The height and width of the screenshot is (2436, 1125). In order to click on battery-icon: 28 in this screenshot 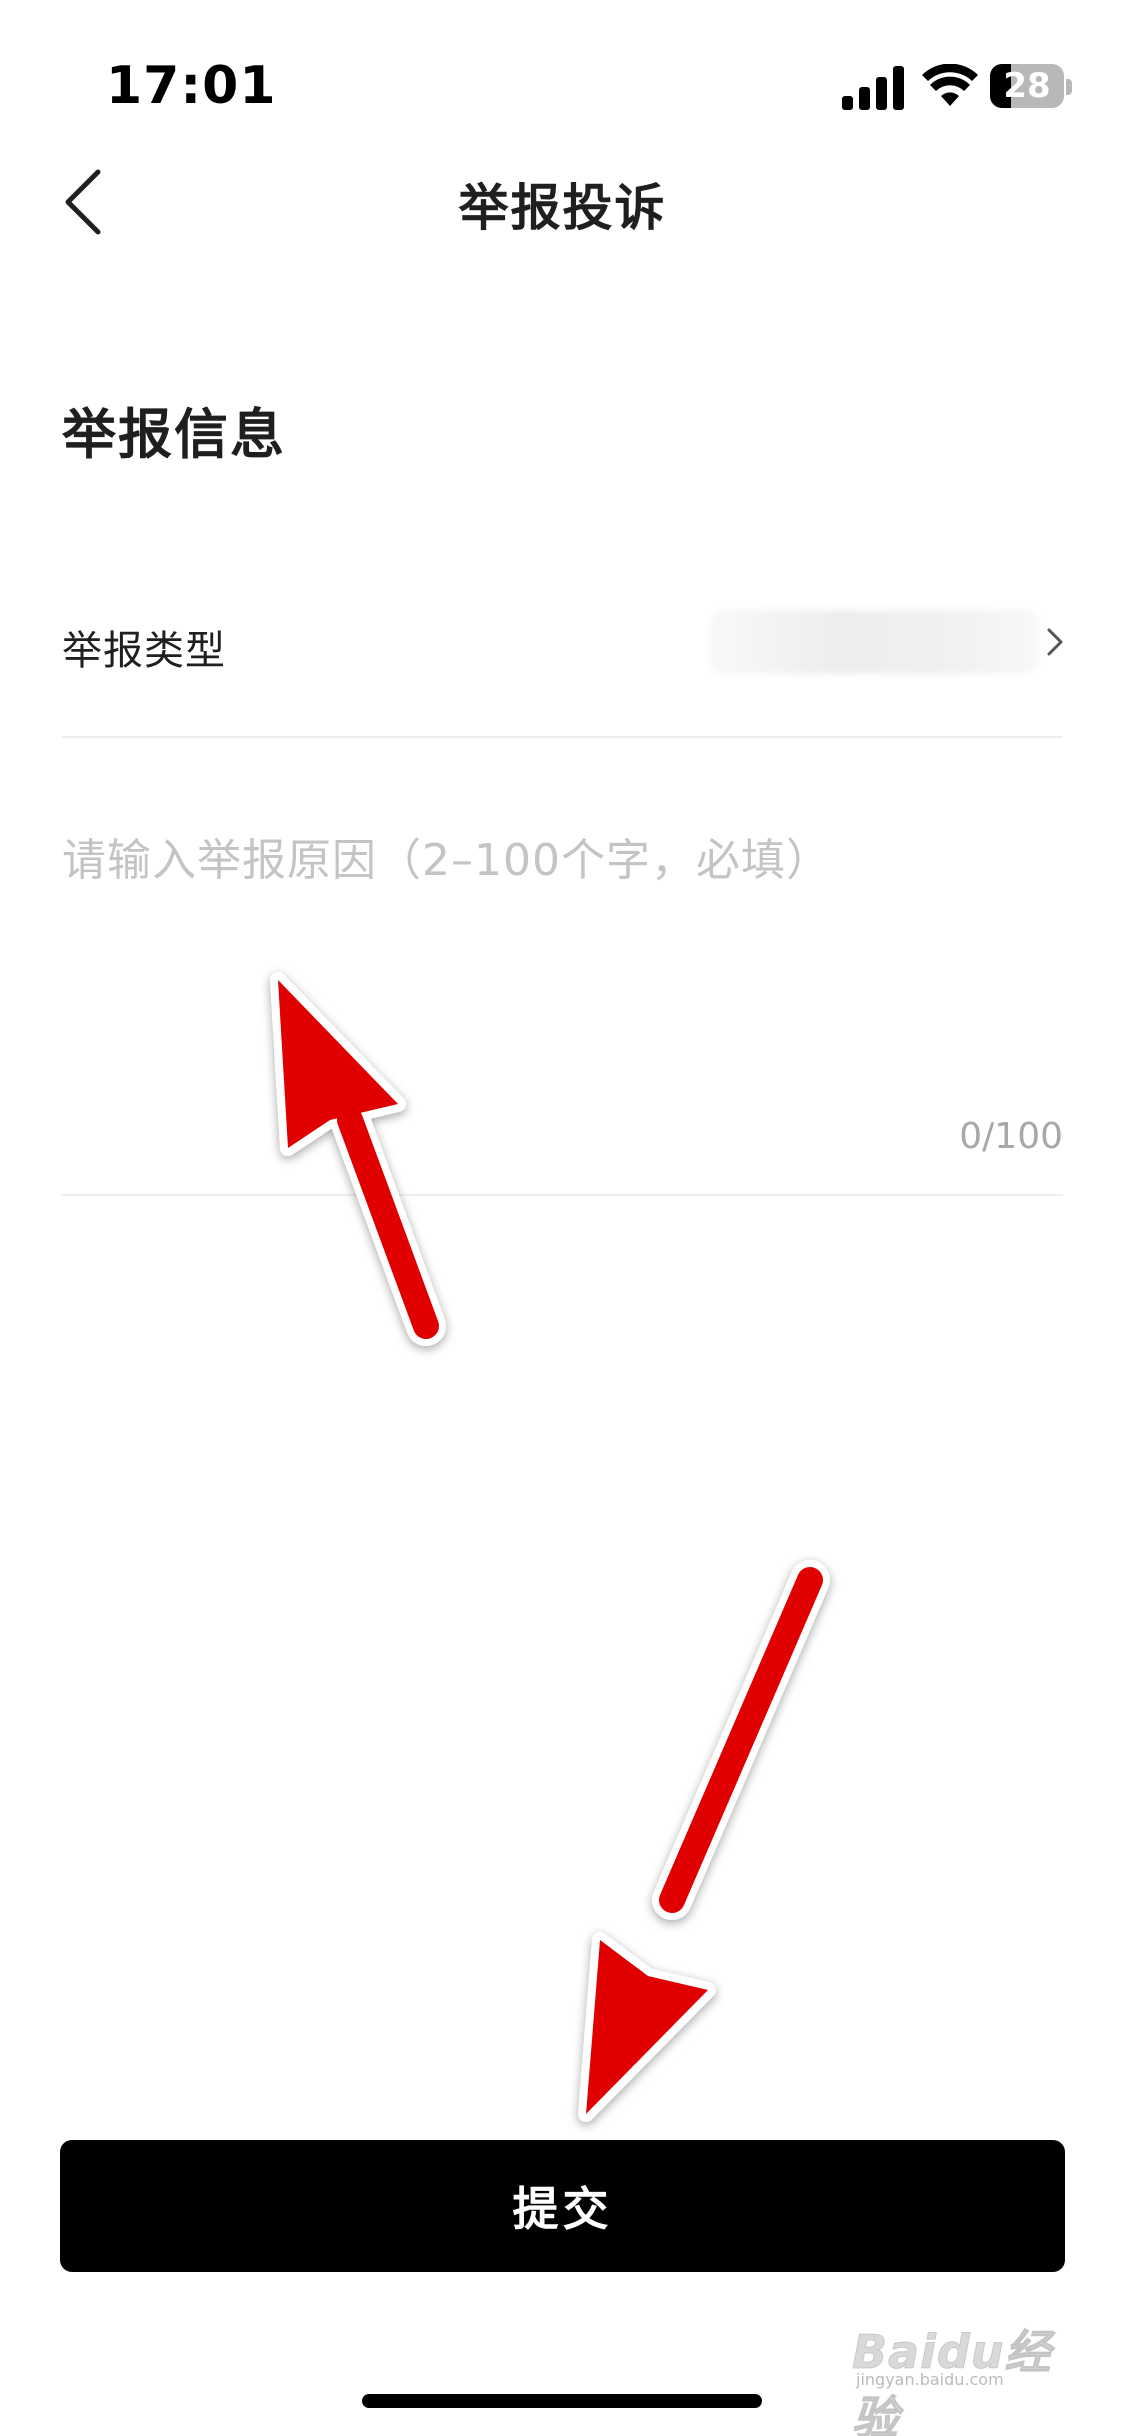, I will do `click(1031, 87)`.